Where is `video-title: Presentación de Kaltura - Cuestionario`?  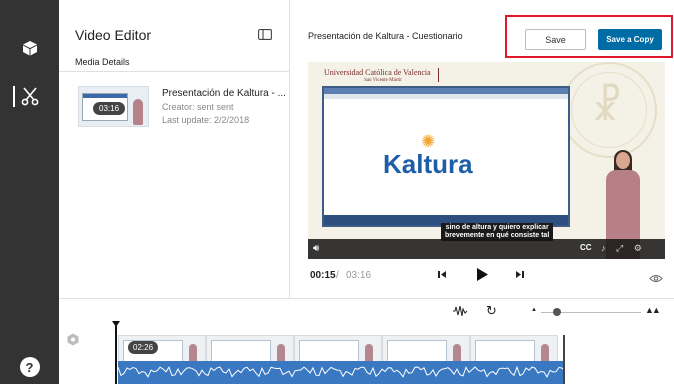
video-title: Presentación de Kaltura - Cuestionario is located at coordinates (385, 36).